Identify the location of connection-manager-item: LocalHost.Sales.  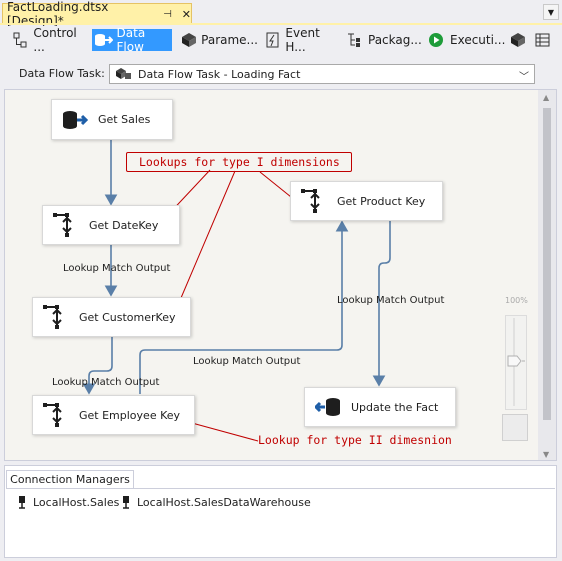
(67, 502).